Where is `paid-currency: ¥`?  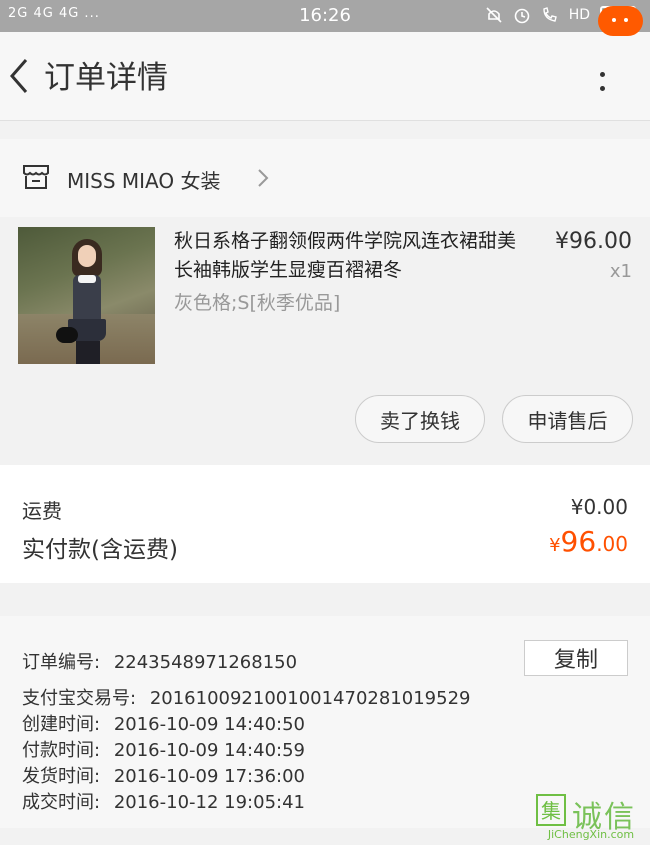 paid-currency: ¥ is located at coordinates (555, 545).